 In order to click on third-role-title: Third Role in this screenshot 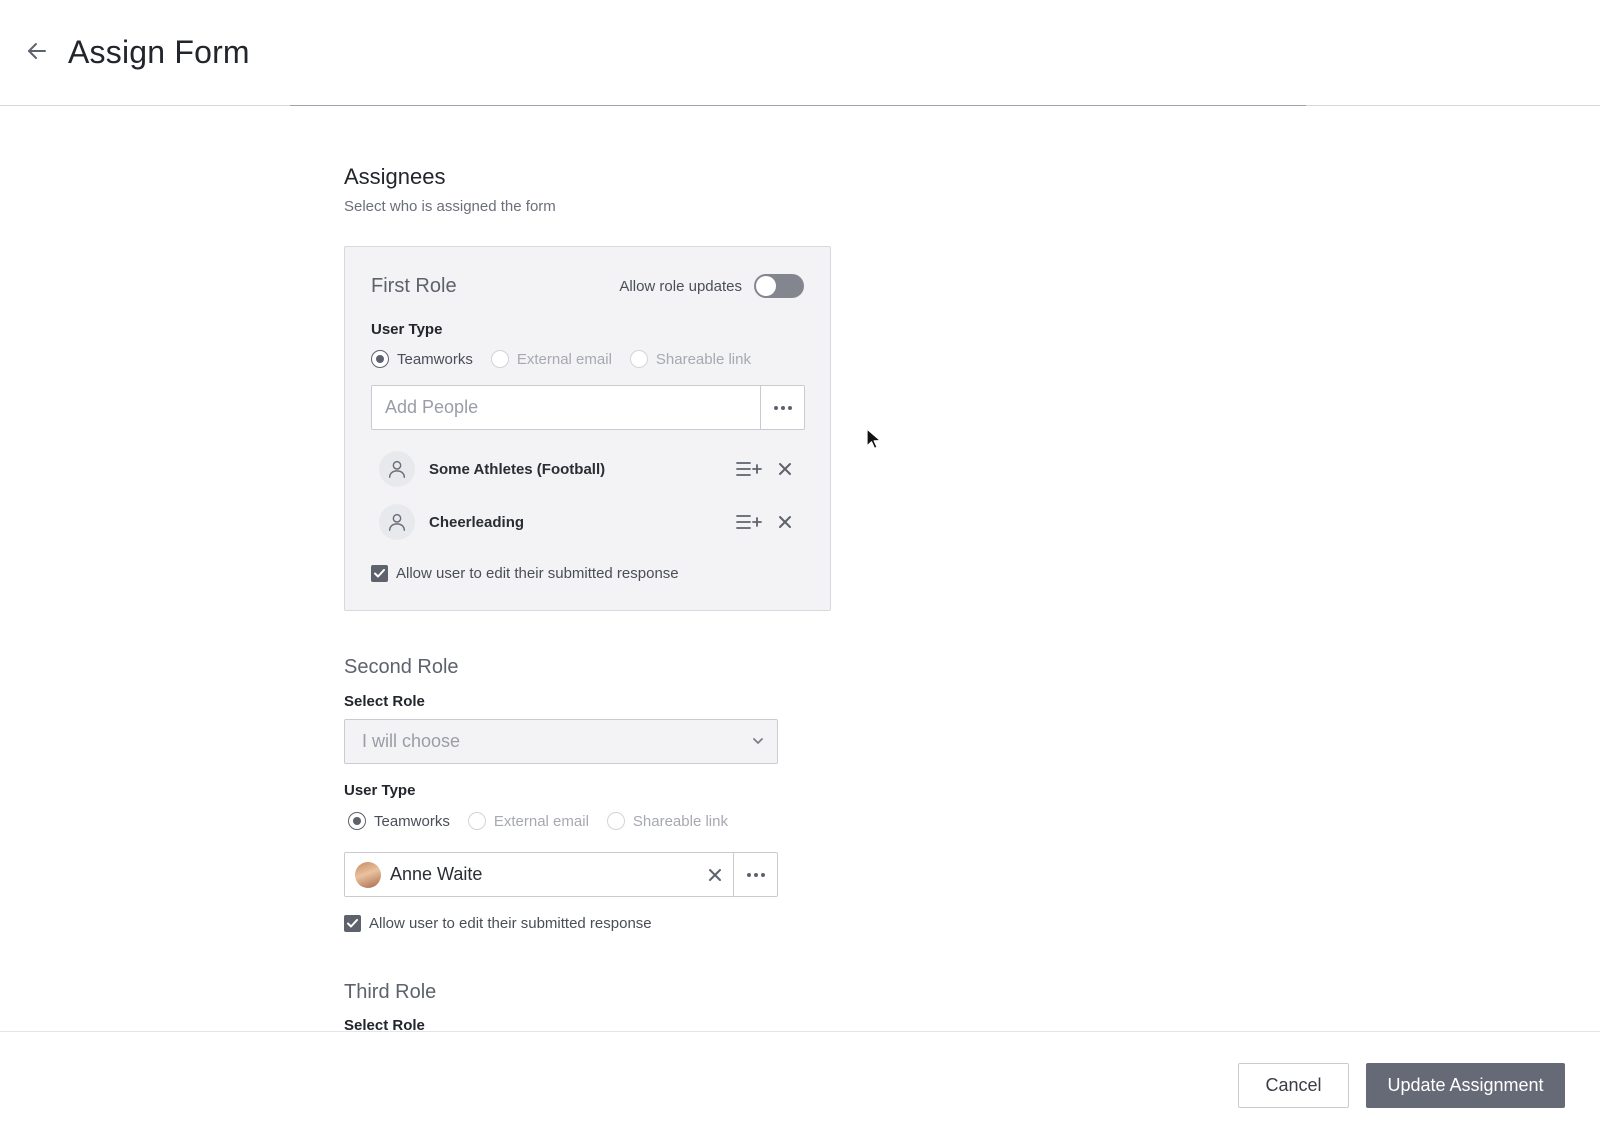, I will do `click(390, 992)`.